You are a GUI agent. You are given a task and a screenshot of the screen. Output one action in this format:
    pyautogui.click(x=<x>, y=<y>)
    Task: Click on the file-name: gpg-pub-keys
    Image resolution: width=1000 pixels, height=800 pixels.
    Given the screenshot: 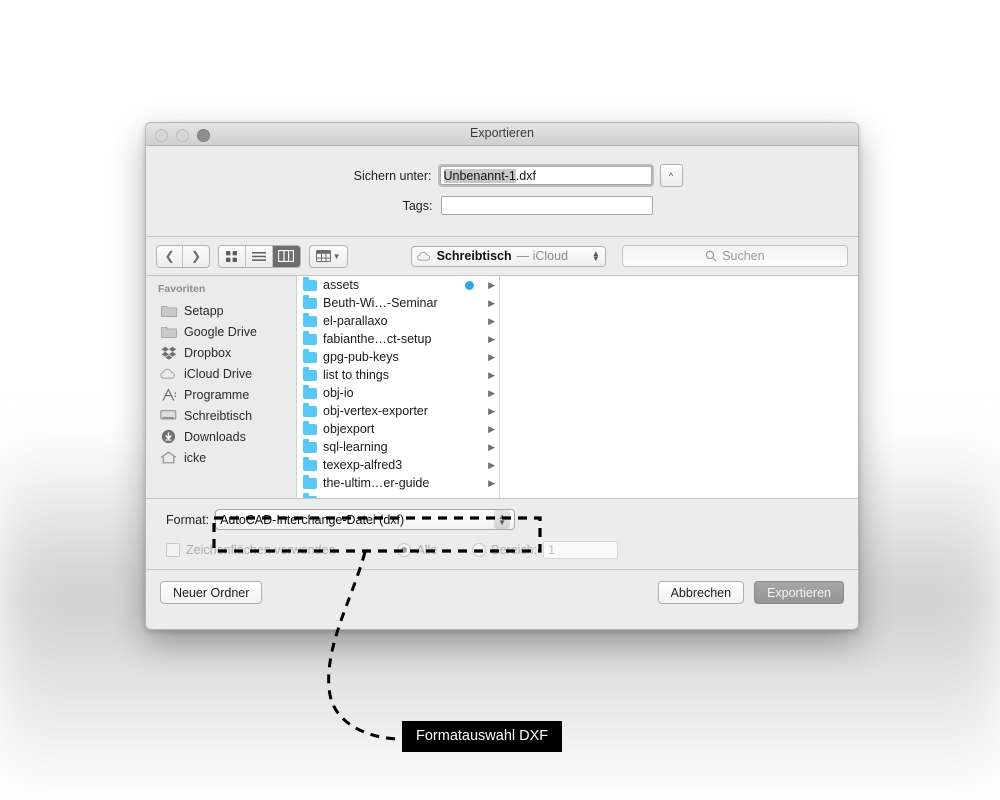 What is the action you would take?
    pyautogui.click(x=361, y=357)
    